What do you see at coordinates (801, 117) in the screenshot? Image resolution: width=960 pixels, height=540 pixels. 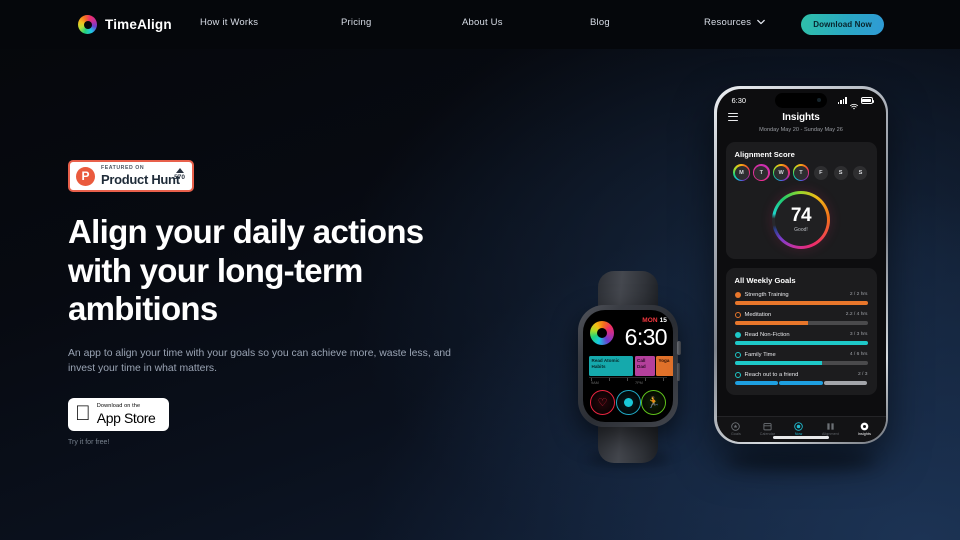 I see `phone-screen-title: Insights` at bounding box center [801, 117].